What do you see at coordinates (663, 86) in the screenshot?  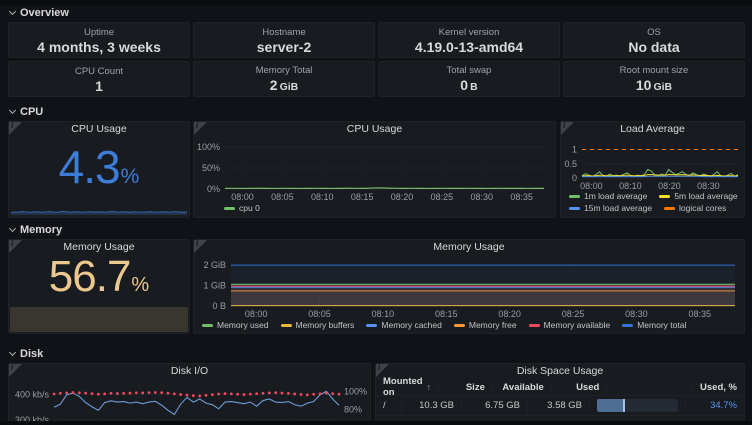 I see `tile-unit: GiB` at bounding box center [663, 86].